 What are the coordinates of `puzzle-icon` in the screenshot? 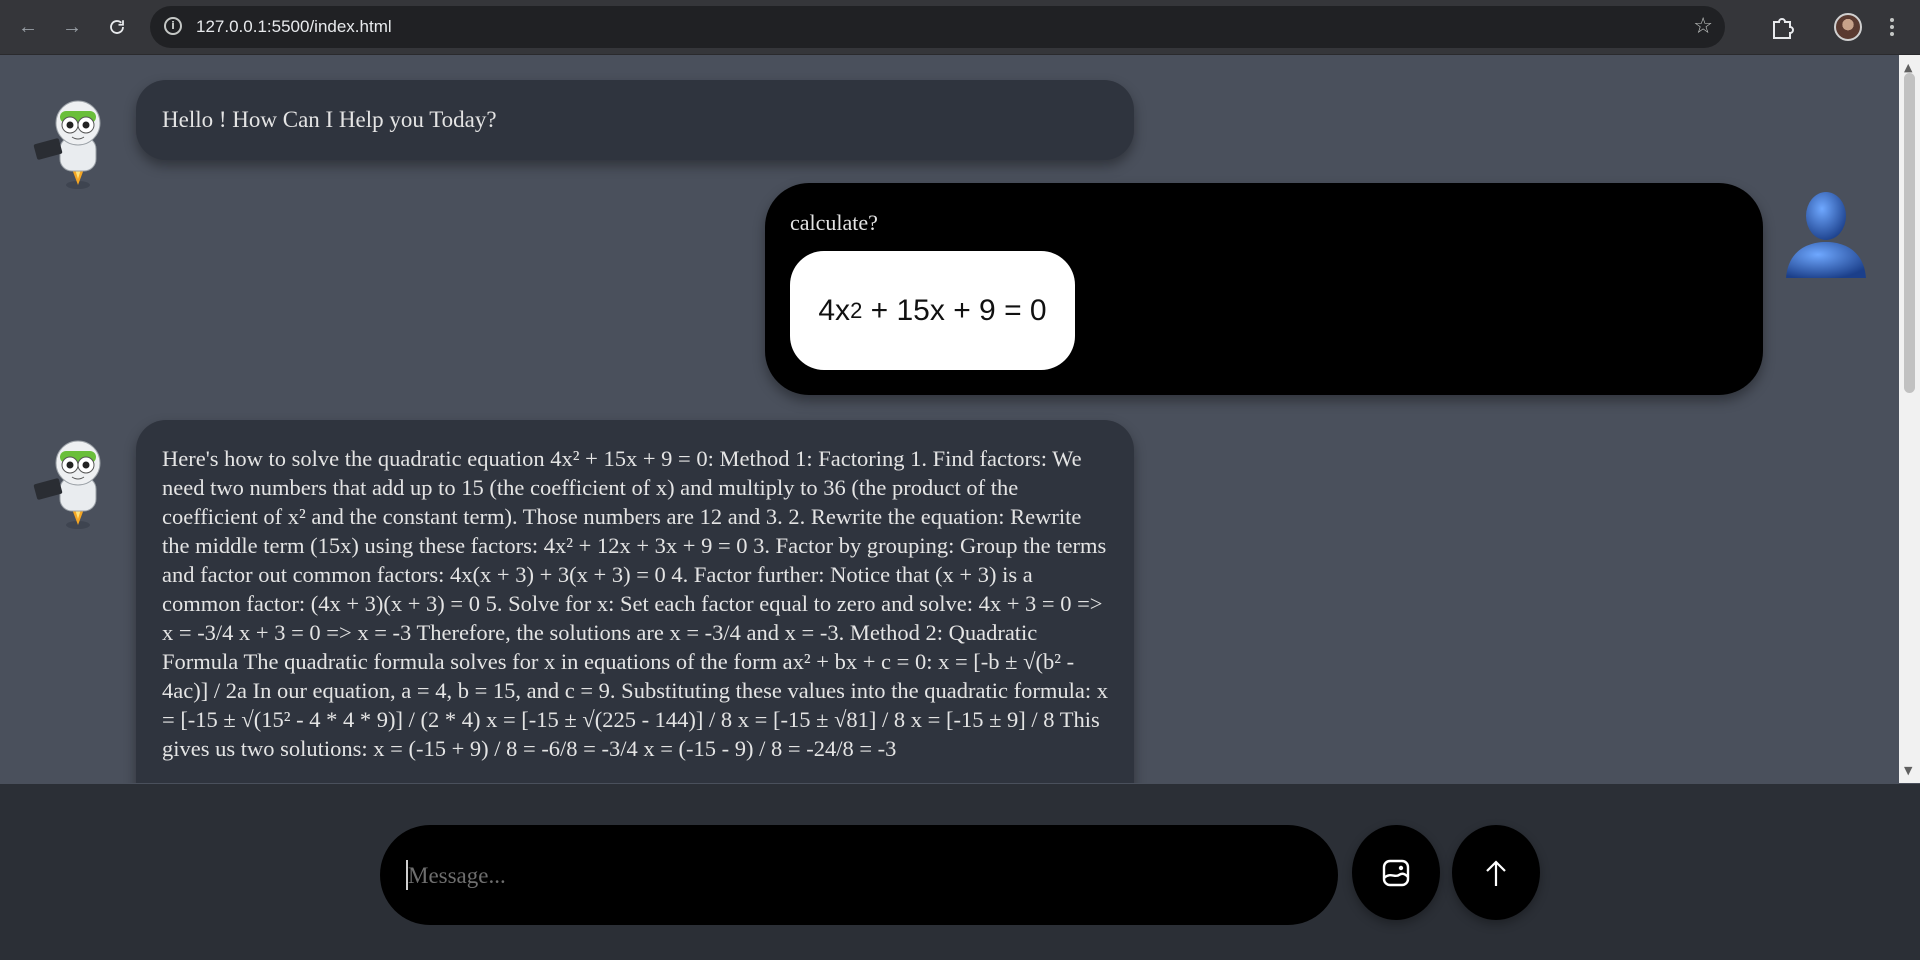 It's located at (1783, 28).